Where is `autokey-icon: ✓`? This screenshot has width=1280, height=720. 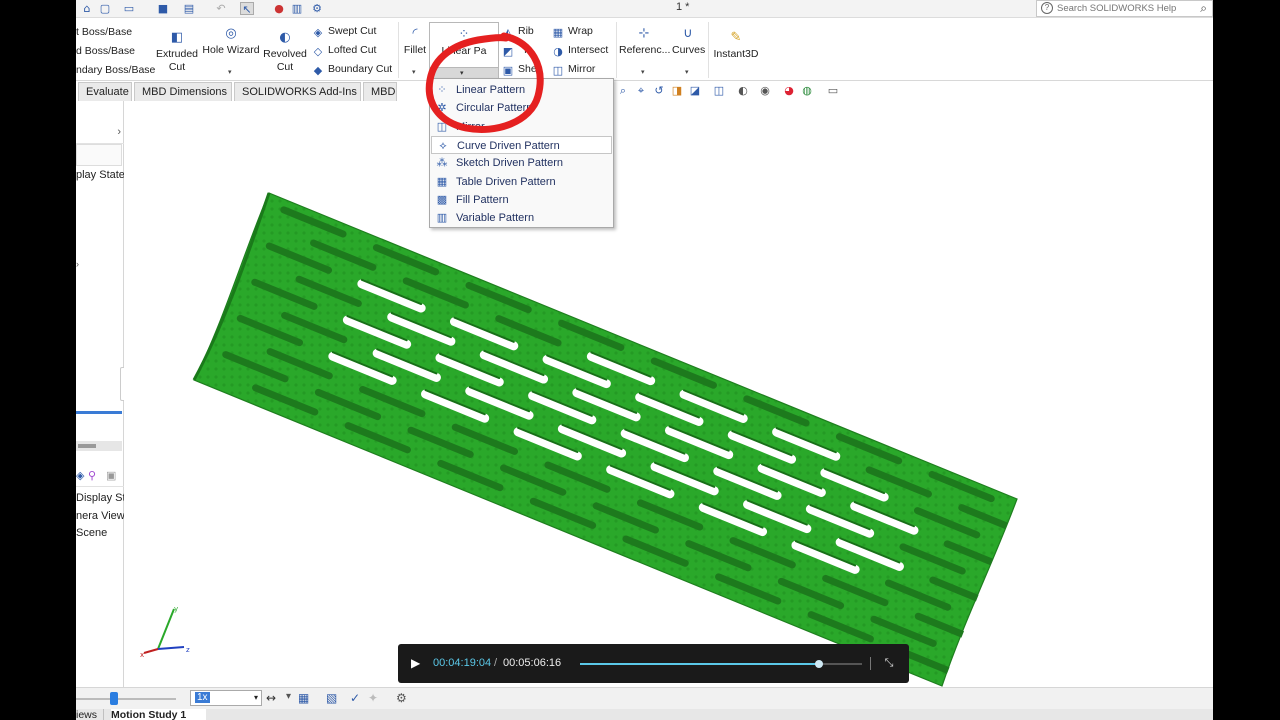
autokey-icon: ✓ is located at coordinates (355, 698).